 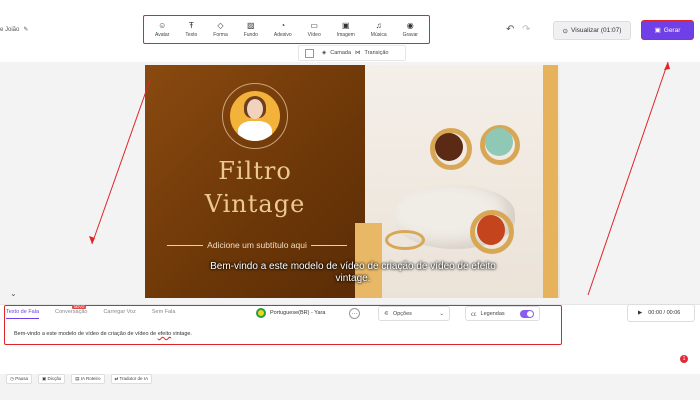 I want to click on tab-no-speech: Sem Fala, so click(x=164, y=314).